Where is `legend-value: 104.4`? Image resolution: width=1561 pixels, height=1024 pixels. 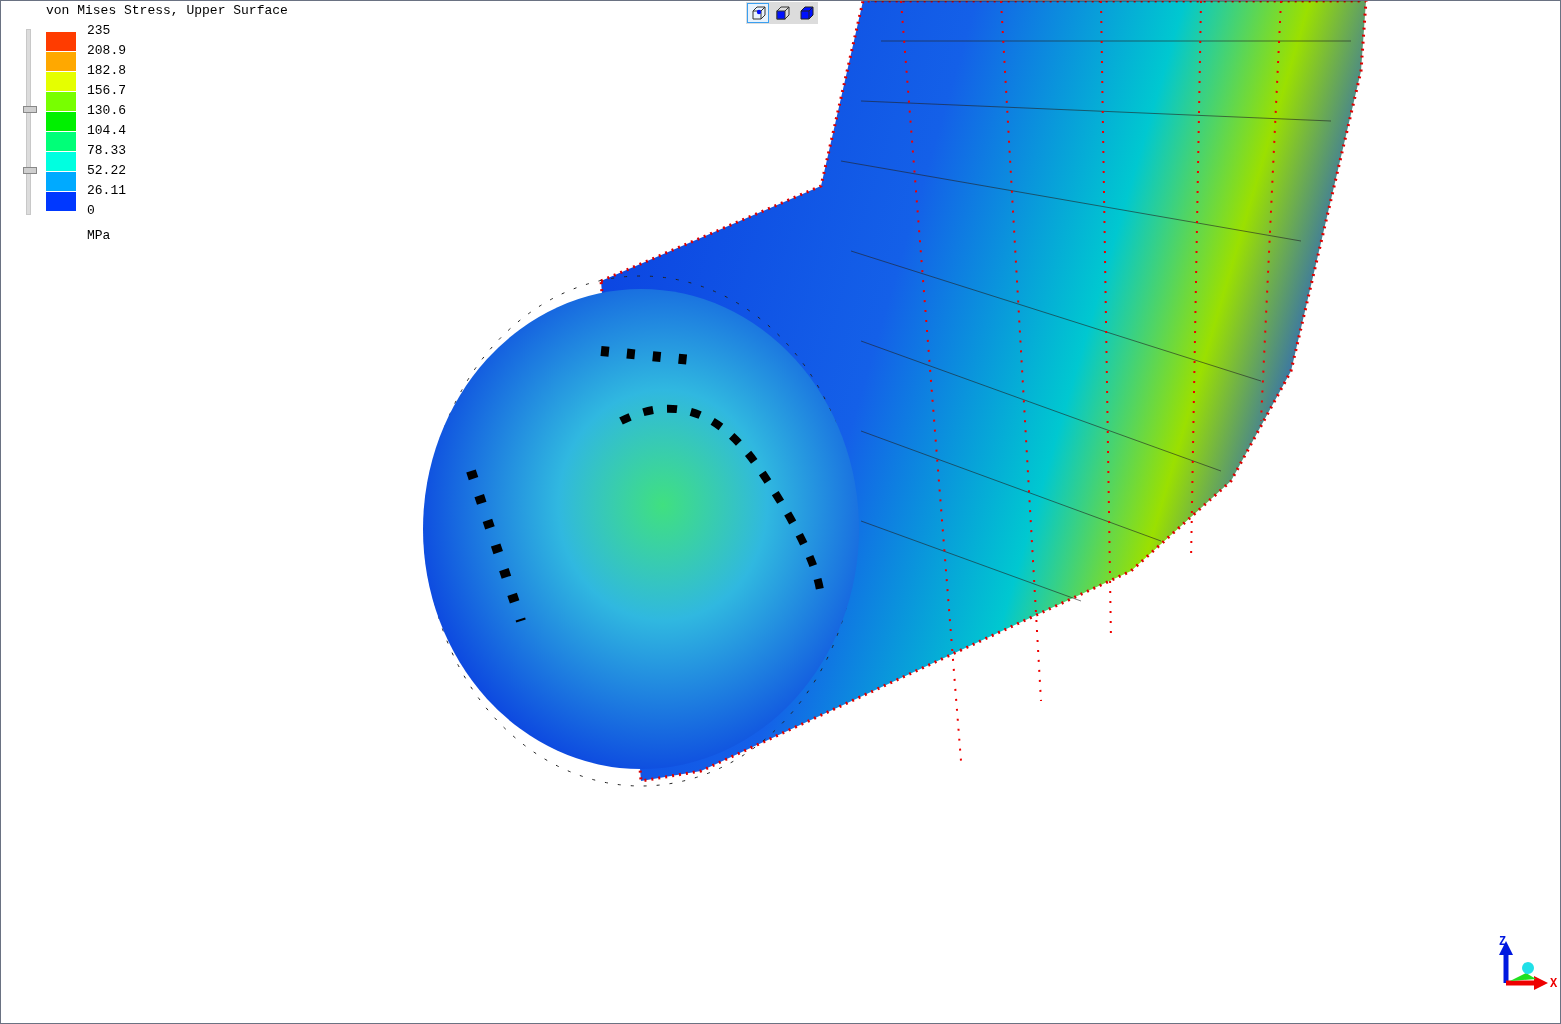 legend-value: 104.4 is located at coordinates (106, 131).